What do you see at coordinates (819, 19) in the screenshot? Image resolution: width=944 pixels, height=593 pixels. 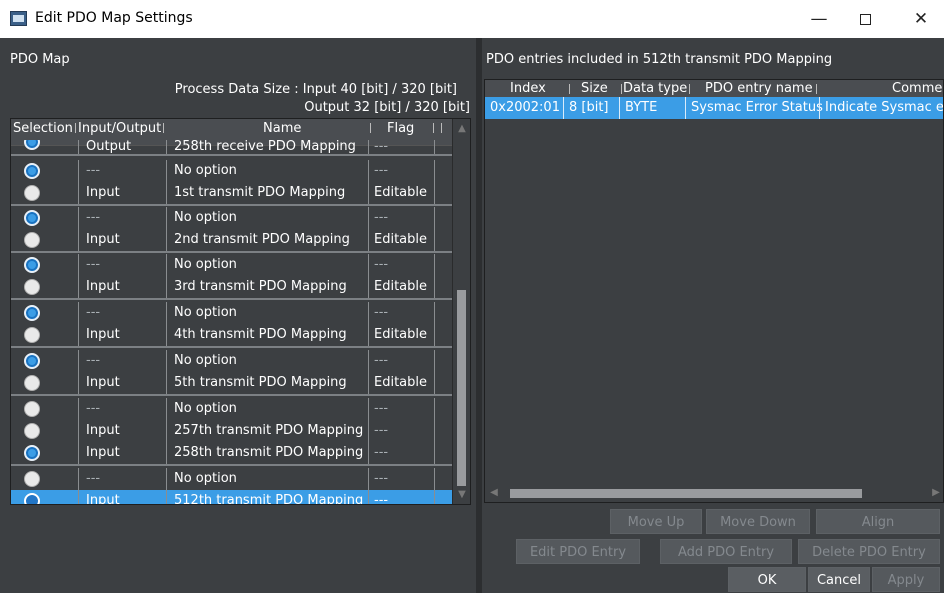 I see `minimize-button: —` at bounding box center [819, 19].